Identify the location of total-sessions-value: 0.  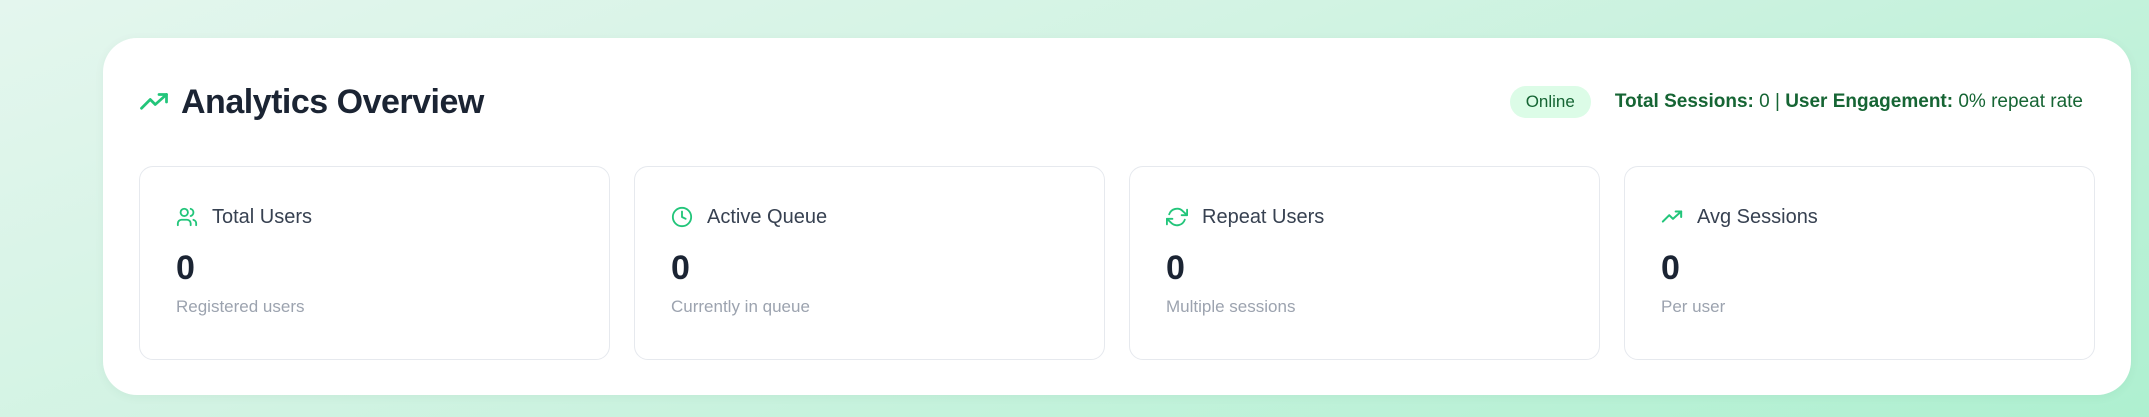
(1764, 101).